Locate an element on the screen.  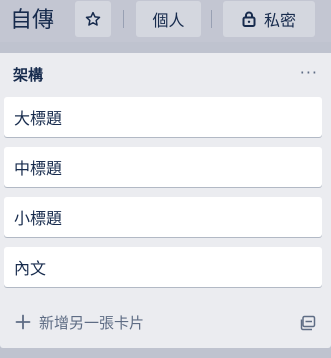
card-title: 內文 is located at coordinates (30, 268).